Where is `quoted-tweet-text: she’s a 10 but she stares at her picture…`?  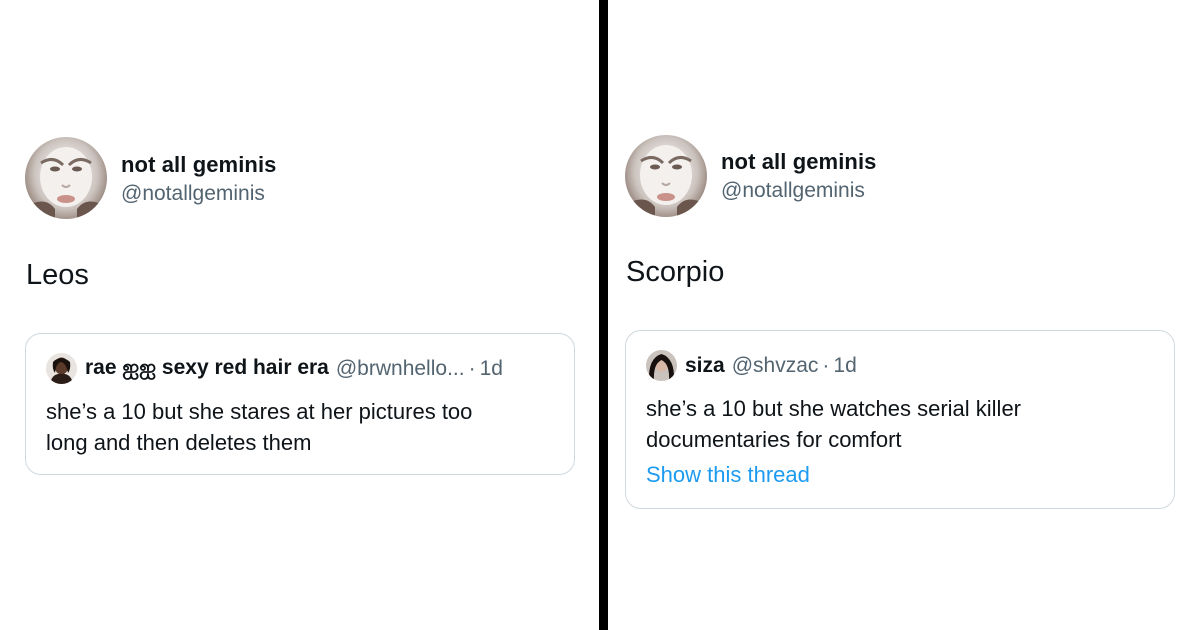 quoted-tweet-text: she’s a 10 but she stares at her picture… is located at coordinates (259, 427).